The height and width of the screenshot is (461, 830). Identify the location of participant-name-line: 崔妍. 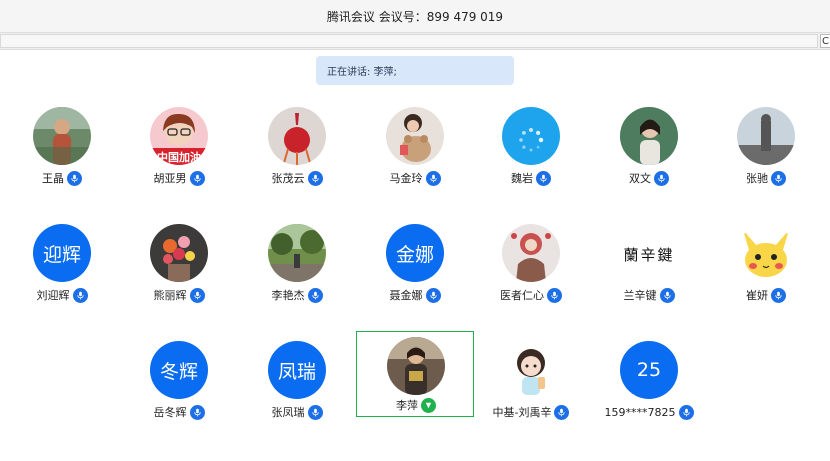
(766, 295).